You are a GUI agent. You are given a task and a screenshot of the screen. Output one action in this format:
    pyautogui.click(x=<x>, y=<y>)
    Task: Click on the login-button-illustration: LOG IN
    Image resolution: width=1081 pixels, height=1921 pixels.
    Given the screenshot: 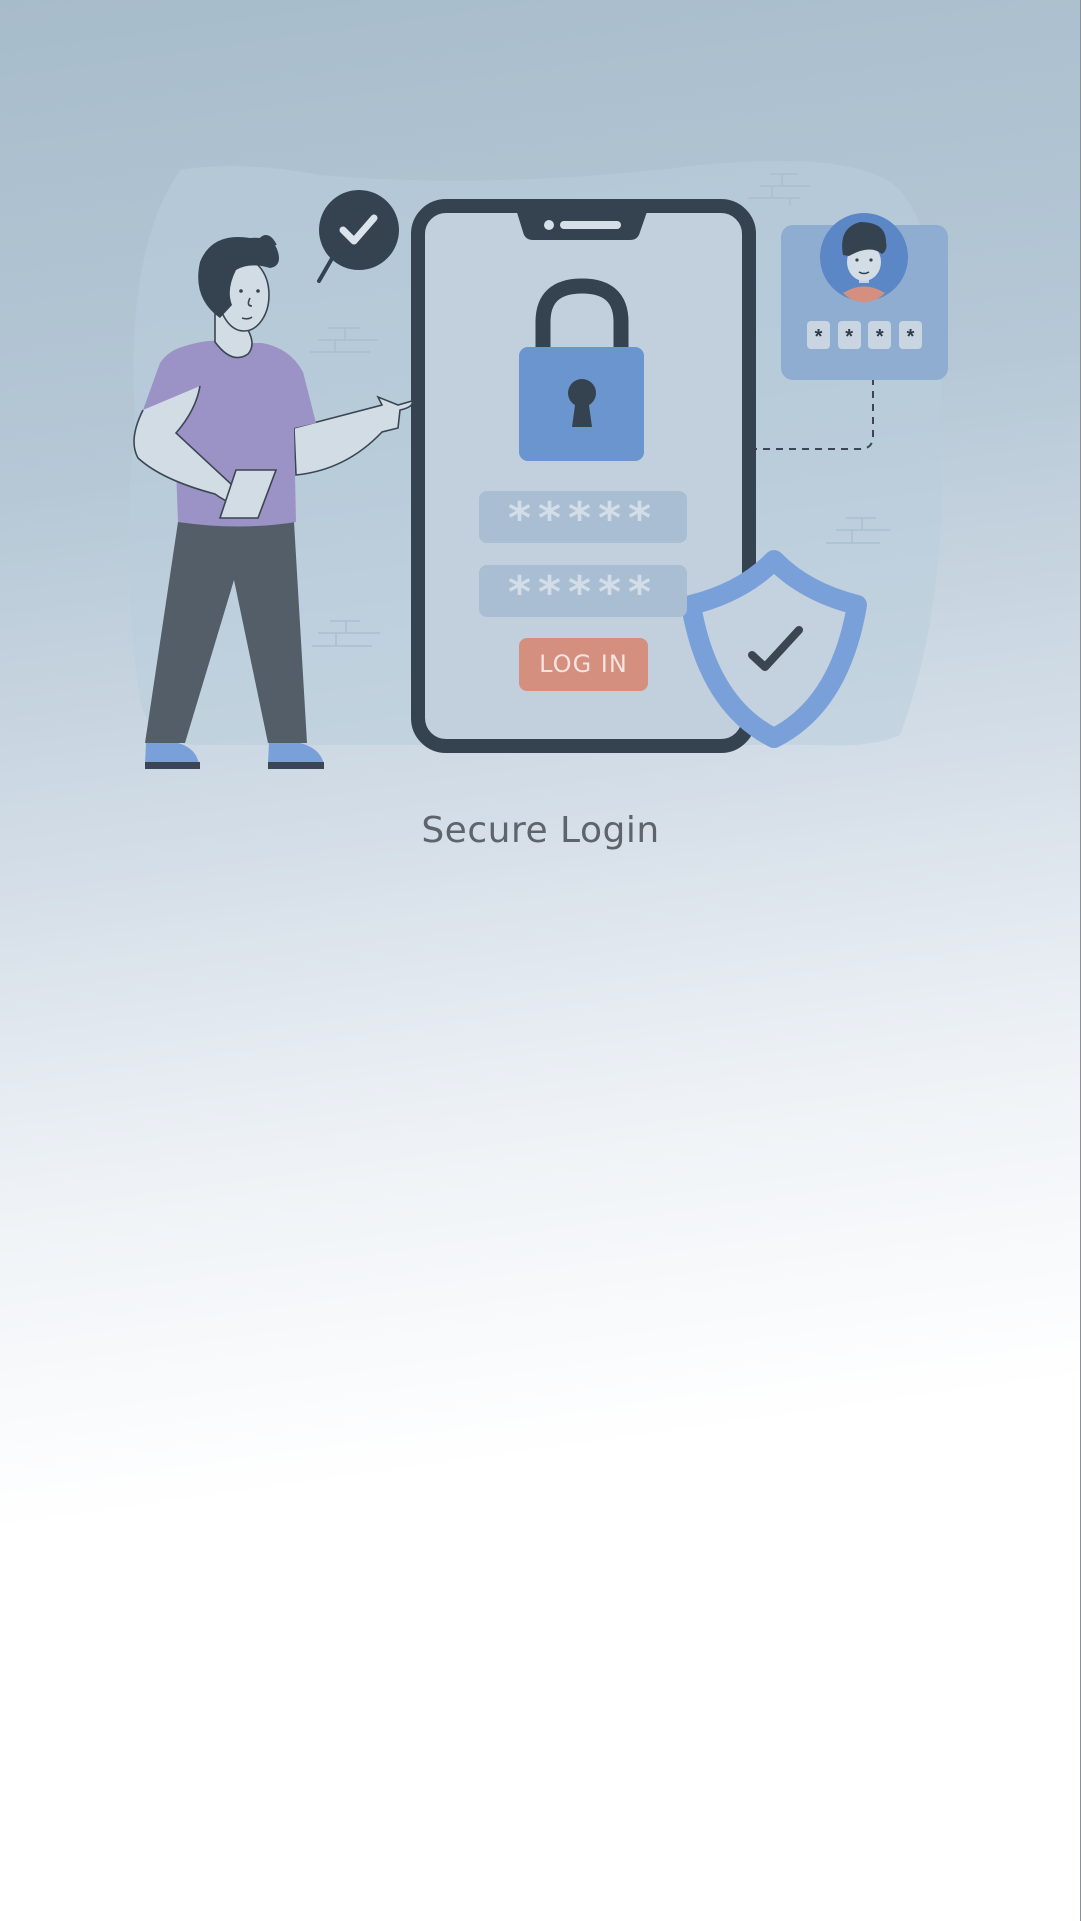 What is the action you would take?
    pyautogui.click(x=583, y=664)
    